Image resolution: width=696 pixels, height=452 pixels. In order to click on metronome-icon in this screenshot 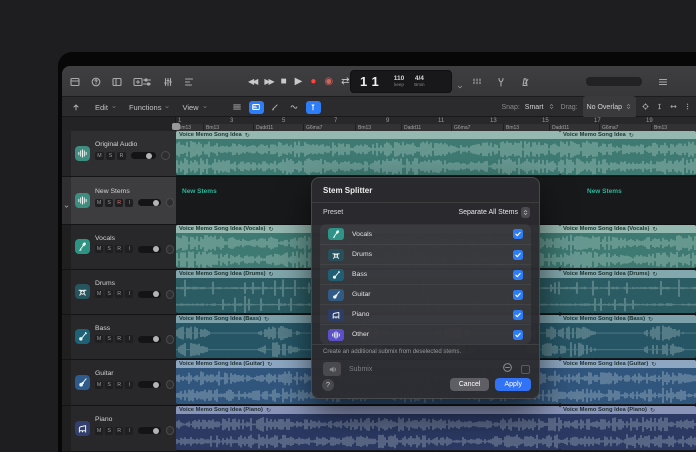, I will do `click(525, 82)`.